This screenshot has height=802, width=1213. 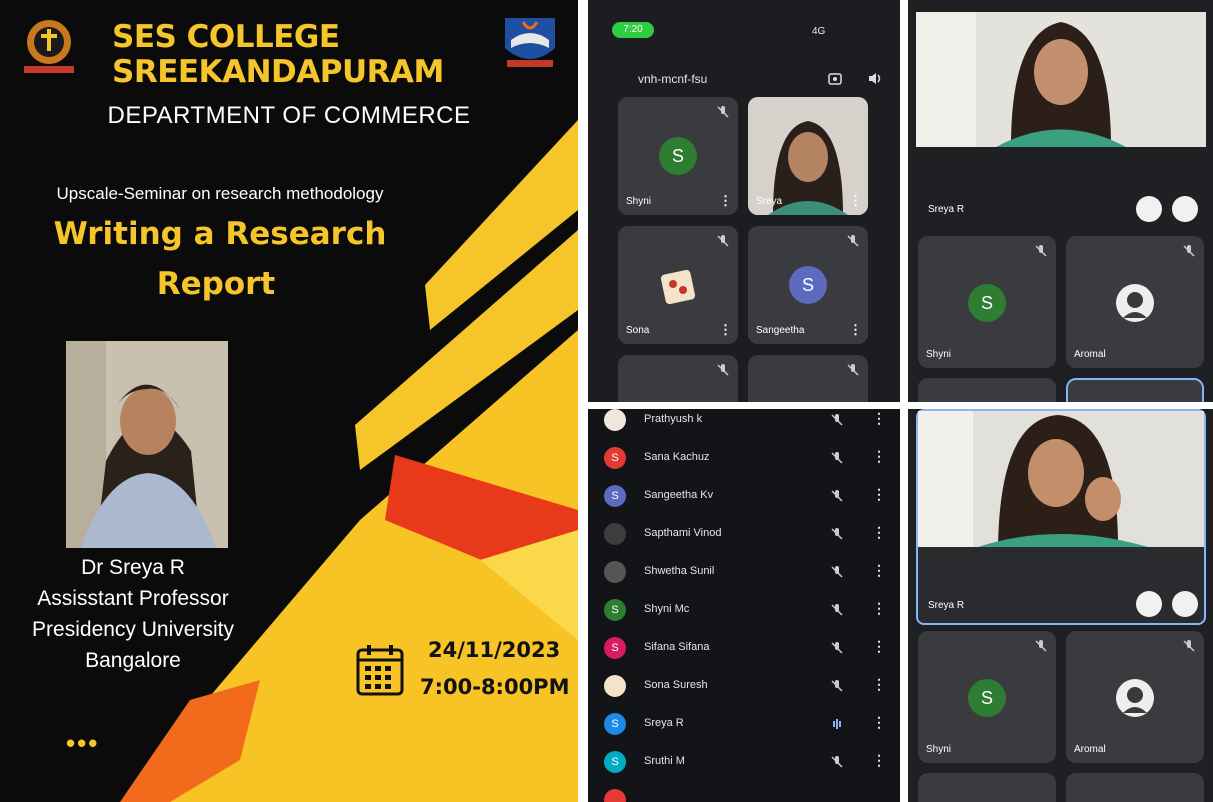 I want to click on active-speaker-frame: Sreya R, so click(x=1061, y=517).